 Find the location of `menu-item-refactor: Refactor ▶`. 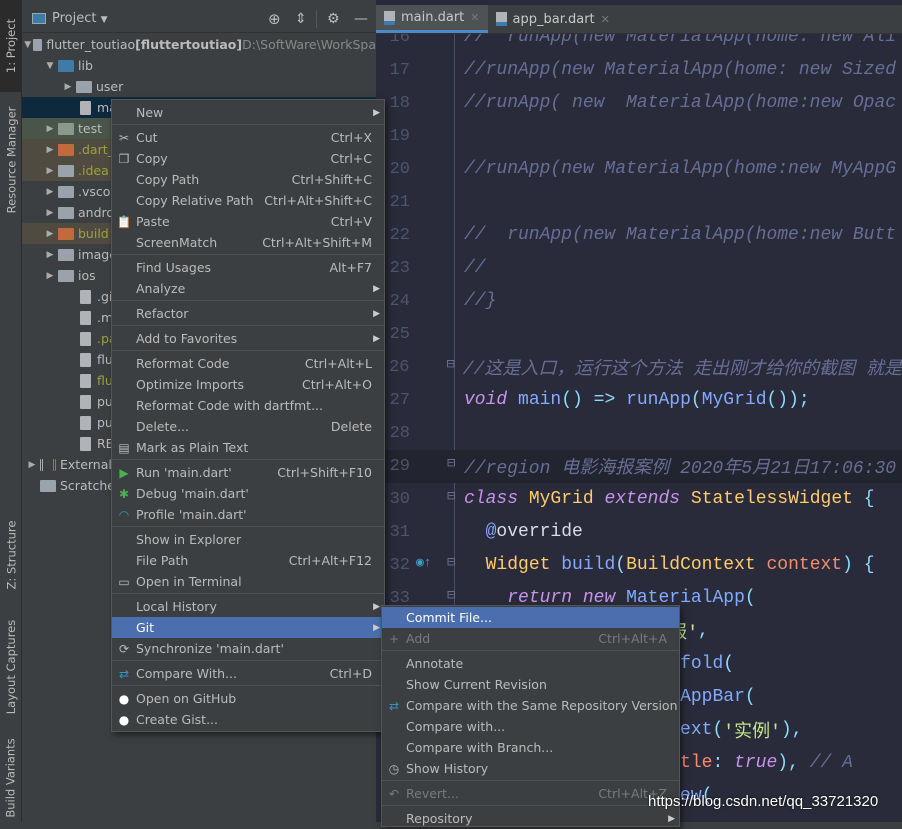

menu-item-refactor: Refactor ▶ is located at coordinates (248, 313).